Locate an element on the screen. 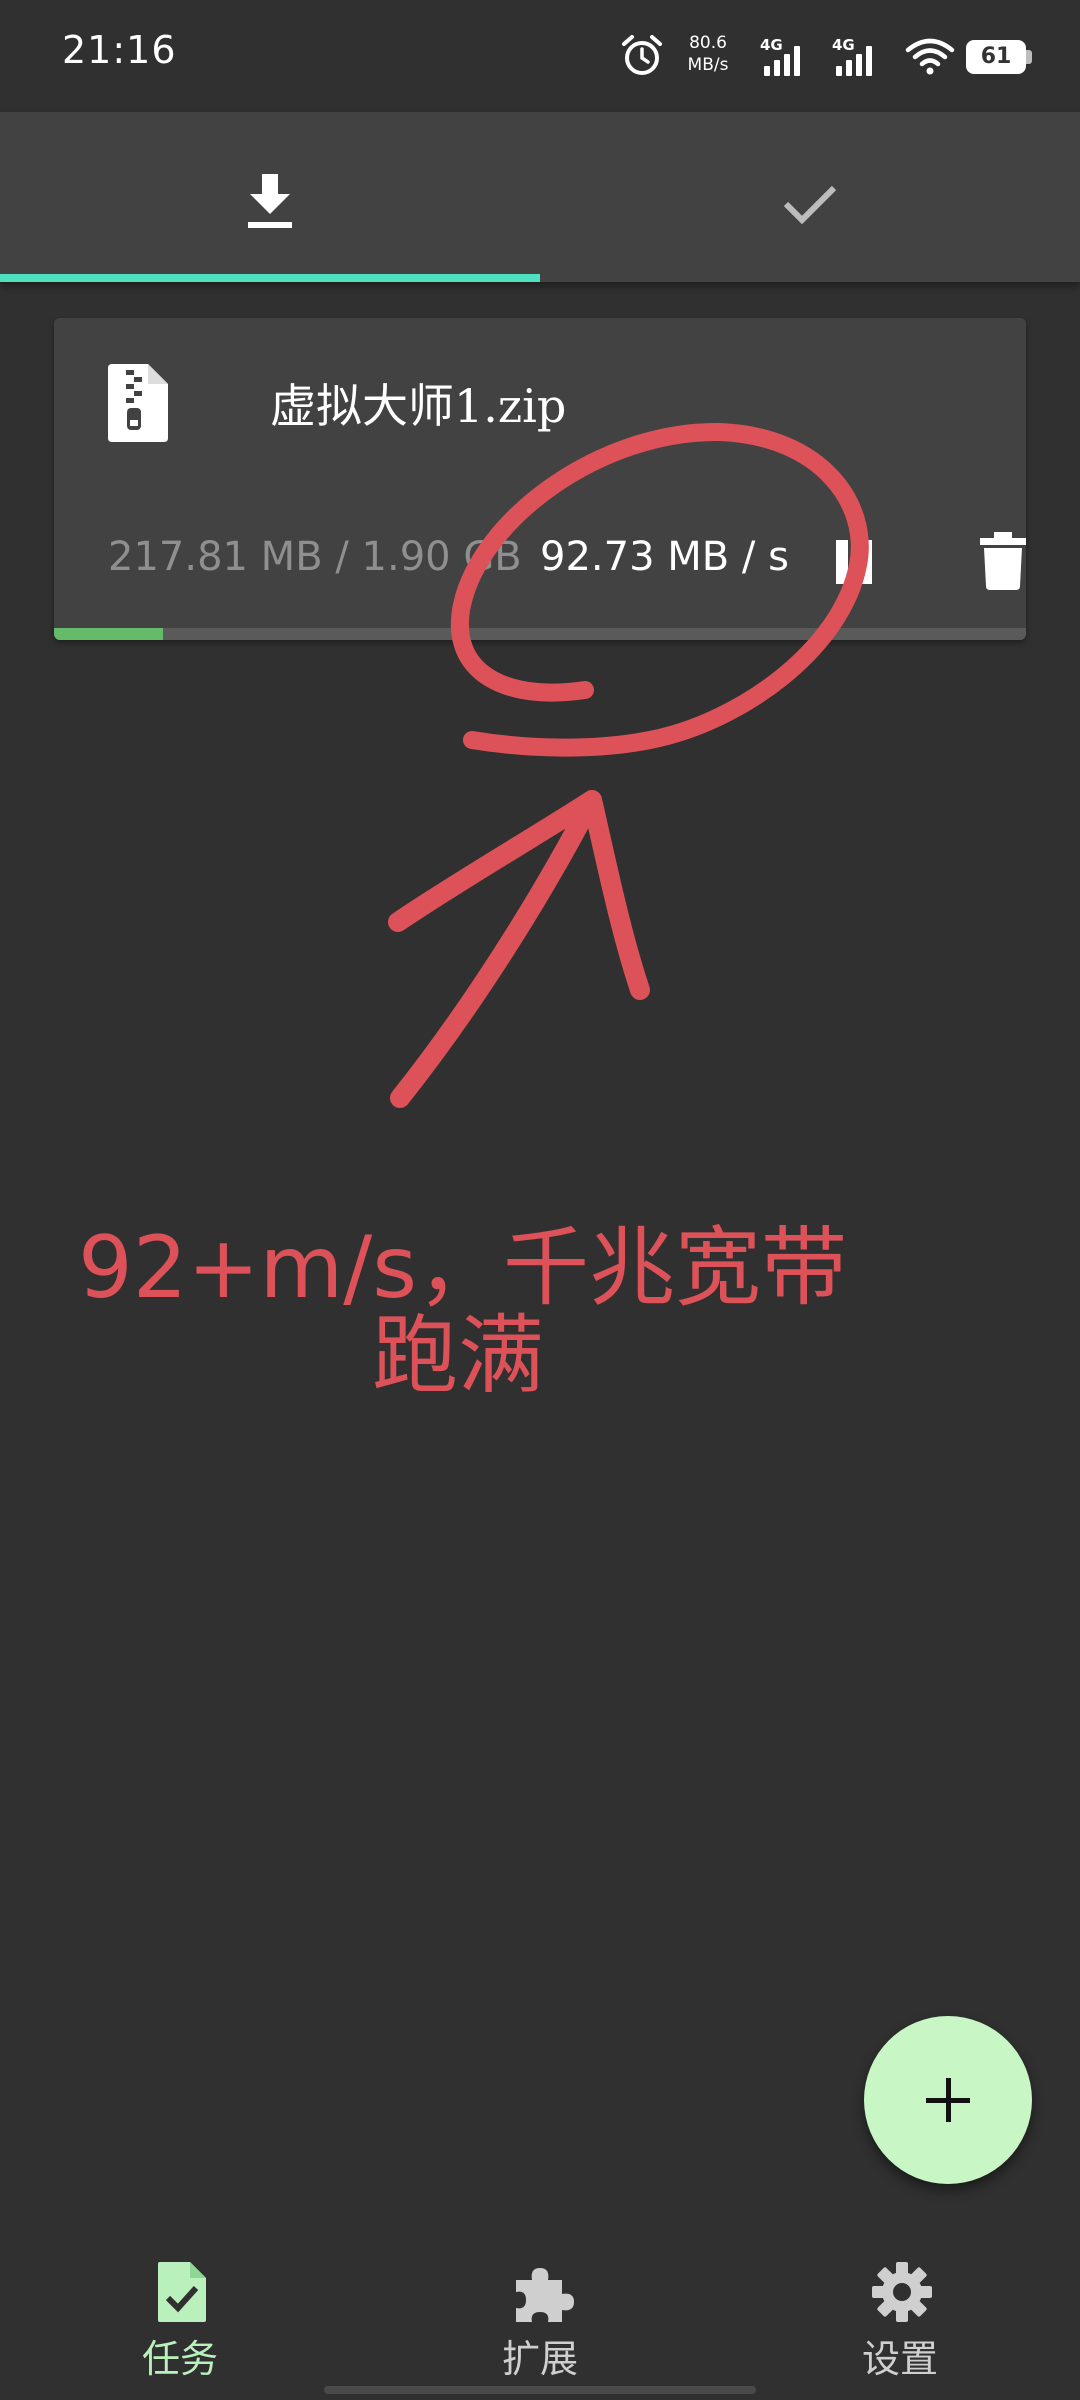 This screenshot has width=1080, height=2400. download-progress-fill is located at coordinates (108, 634).